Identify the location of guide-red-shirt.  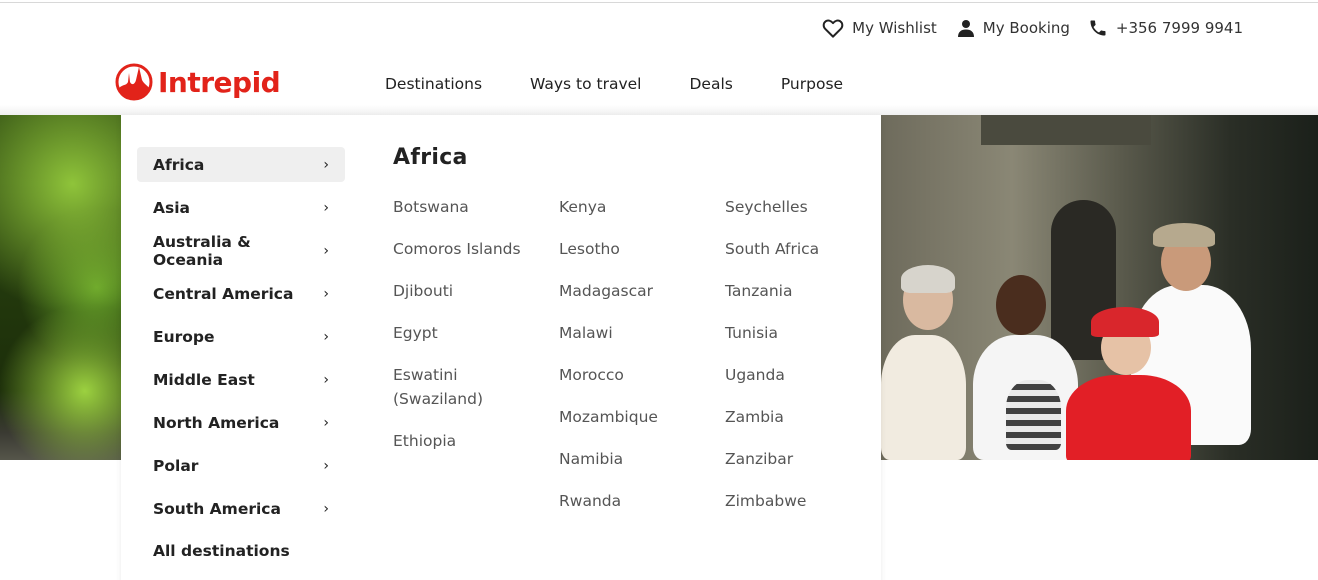
(1128, 417).